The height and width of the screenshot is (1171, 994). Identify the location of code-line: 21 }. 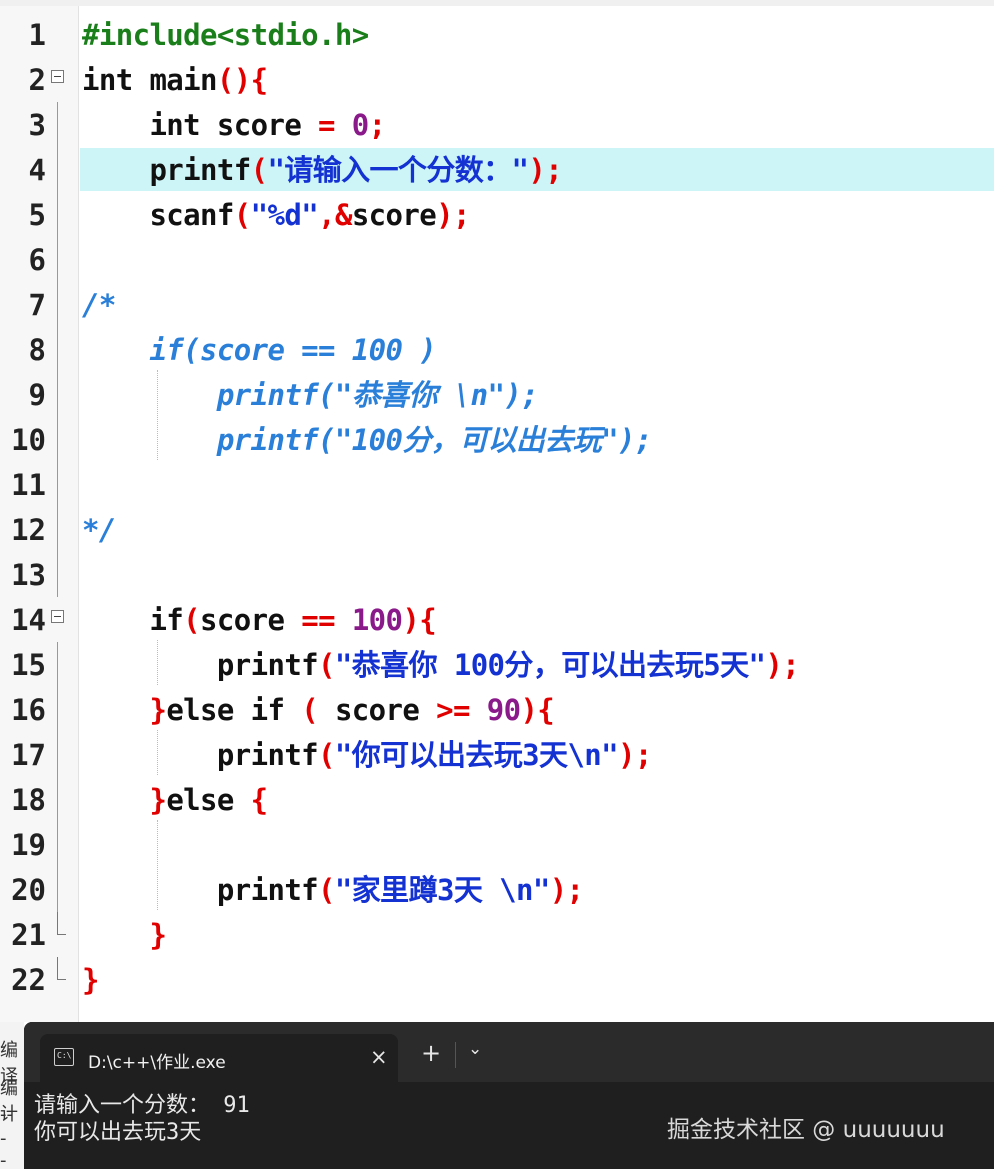
(497, 934).